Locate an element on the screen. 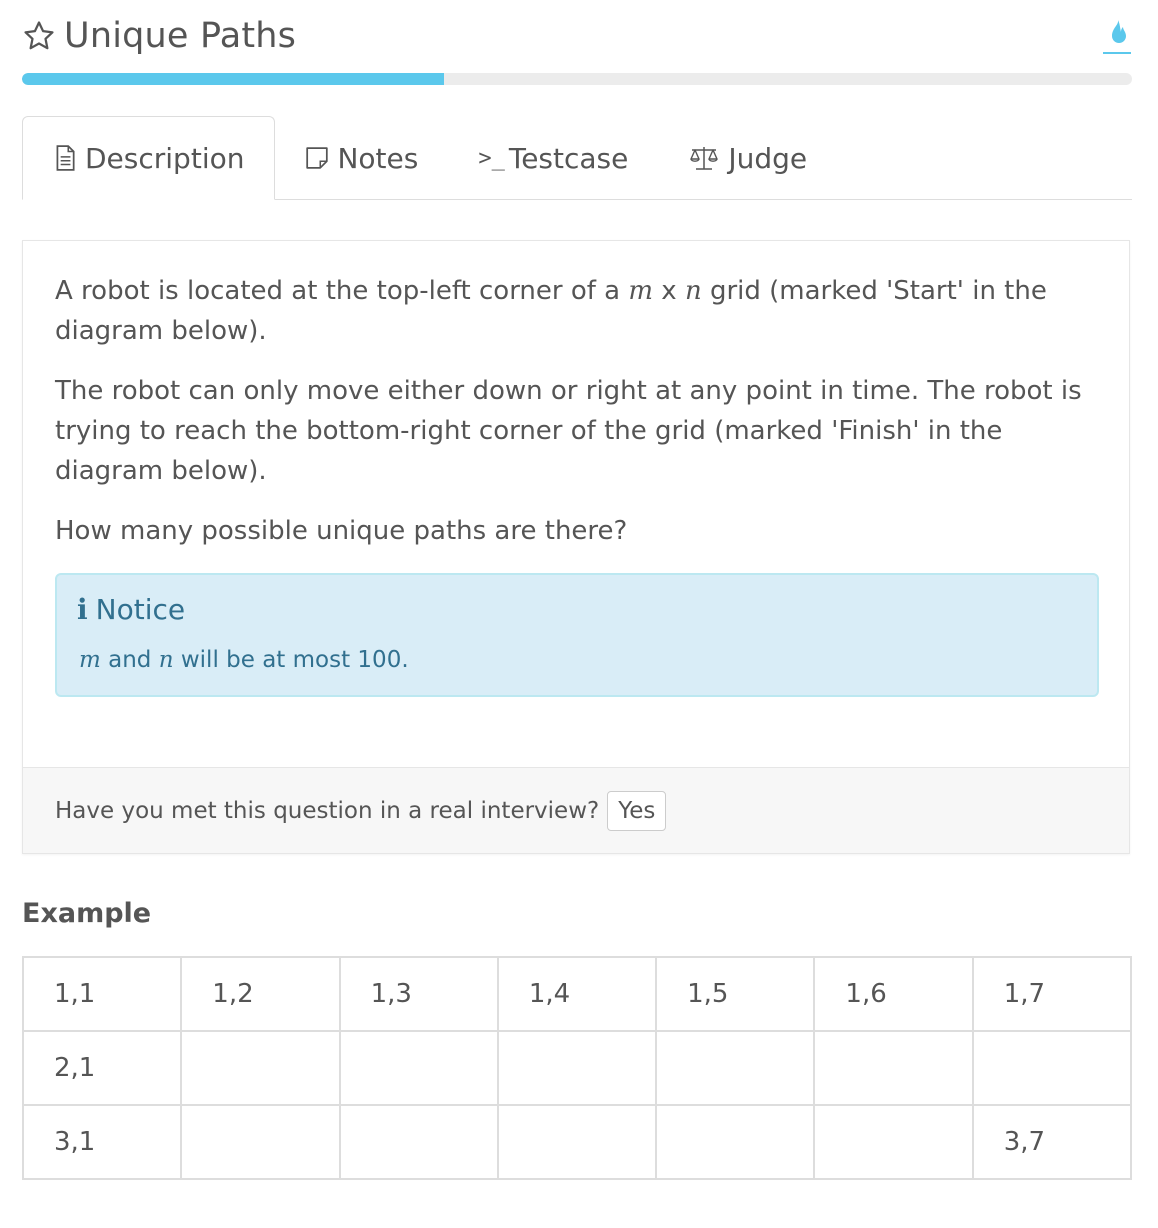  tab-judge: Judge is located at coordinates (747, 158).